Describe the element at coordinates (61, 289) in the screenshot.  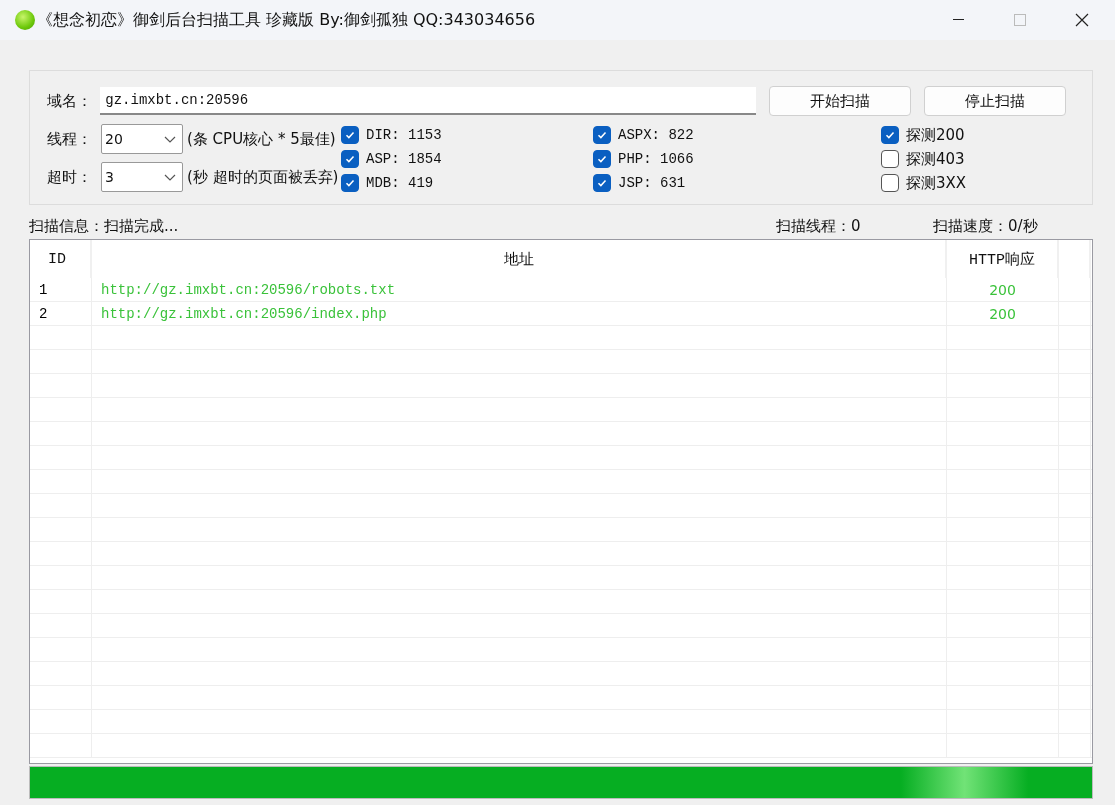
I see `id-cell: 1` at that location.